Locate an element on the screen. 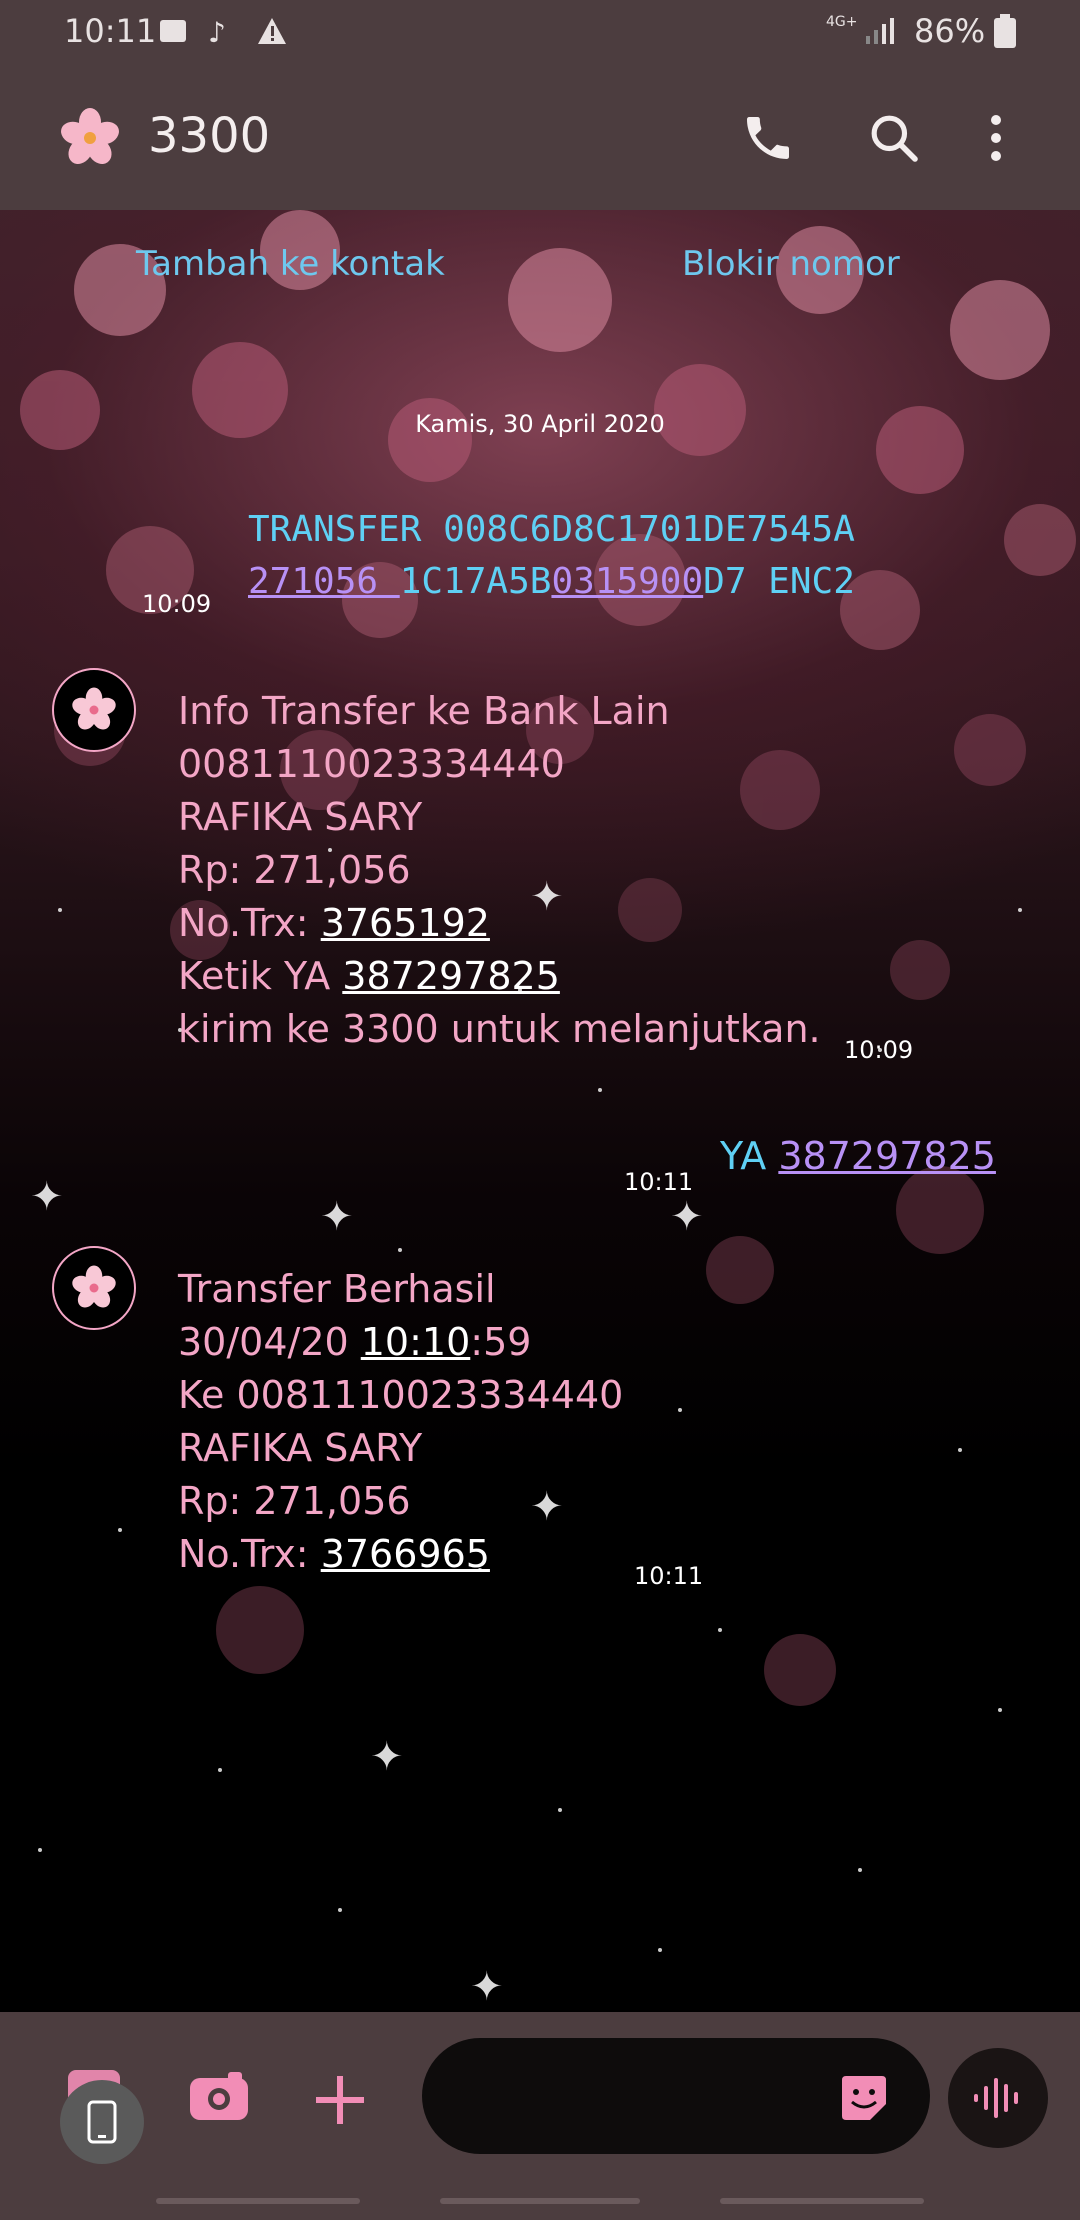 Image resolution: width=1080 pixels, height=2220 pixels. contact-avatar-icon is located at coordinates (90, 138).